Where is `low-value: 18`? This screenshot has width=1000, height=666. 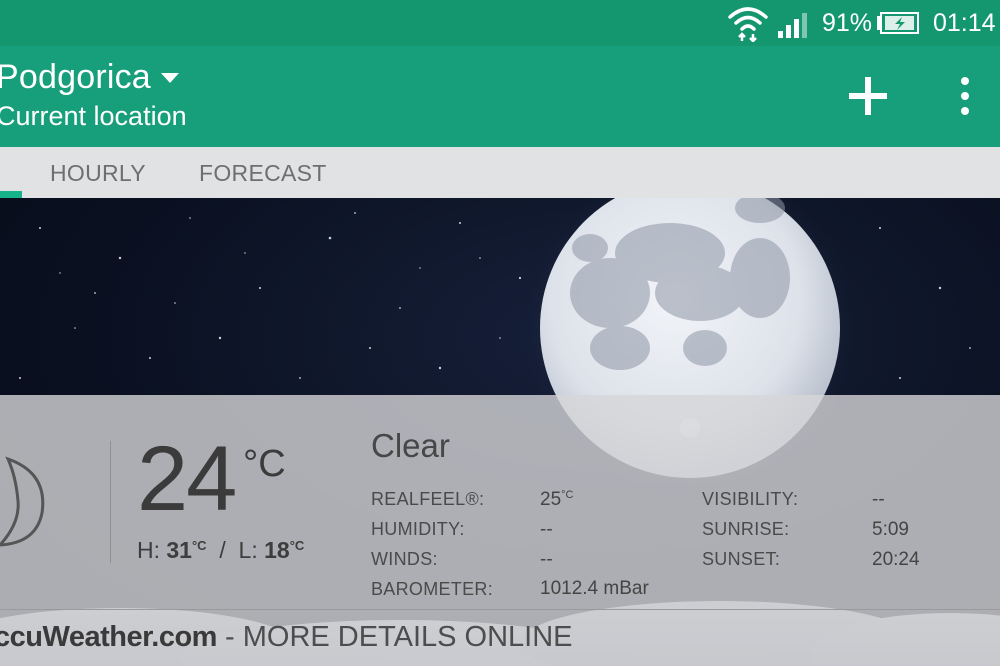 low-value: 18 is located at coordinates (277, 550).